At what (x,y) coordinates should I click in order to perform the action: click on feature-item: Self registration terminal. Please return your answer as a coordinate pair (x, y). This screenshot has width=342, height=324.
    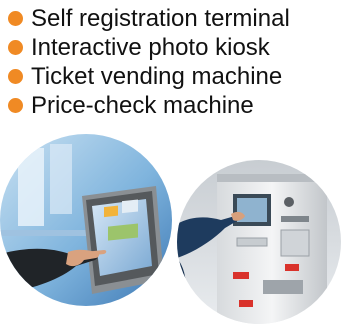
    Looking at the image, I should click on (149, 18).